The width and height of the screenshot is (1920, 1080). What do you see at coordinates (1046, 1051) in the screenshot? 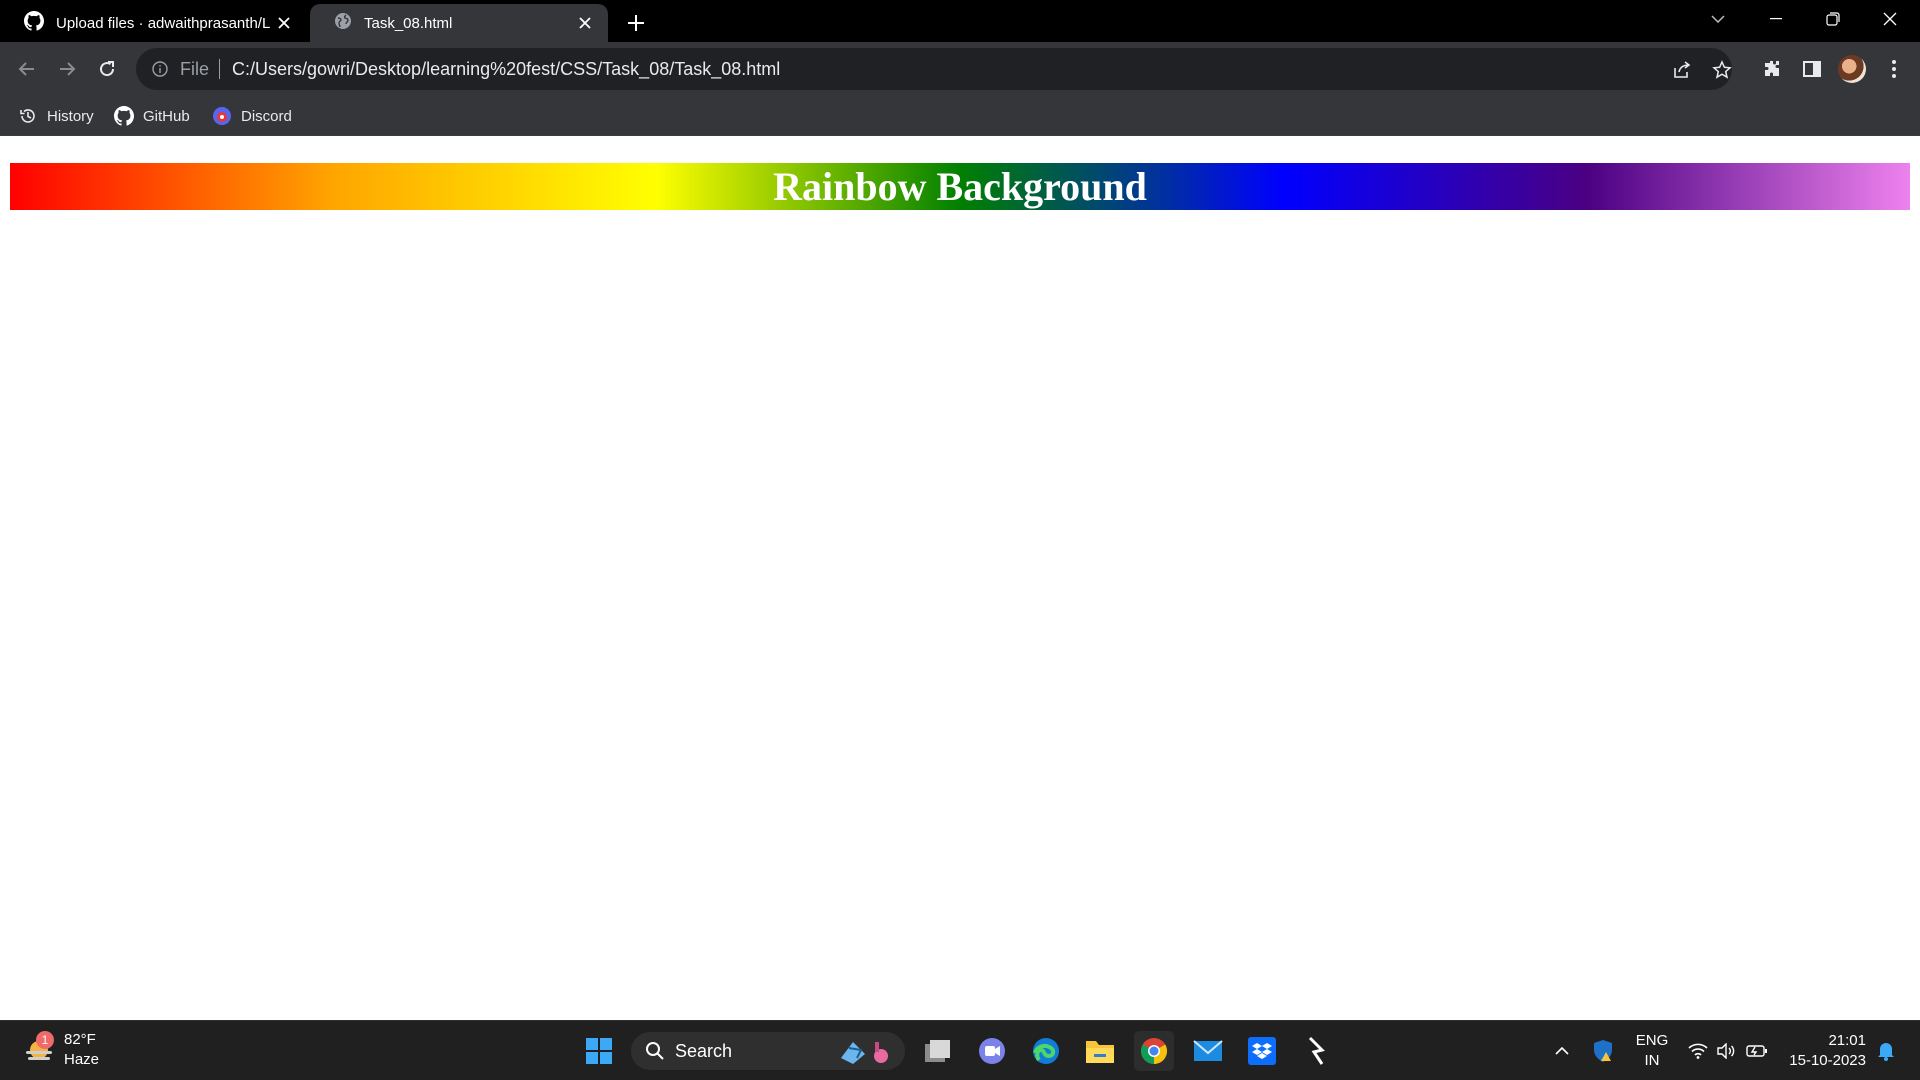
I see `edge-icon` at bounding box center [1046, 1051].